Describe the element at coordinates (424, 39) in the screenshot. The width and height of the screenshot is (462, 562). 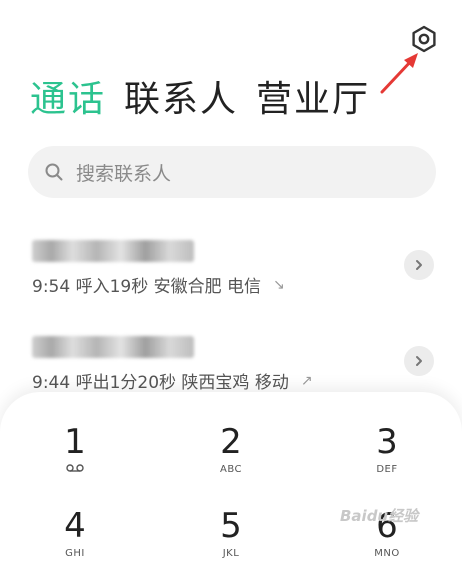
I see `gear-icon` at that location.